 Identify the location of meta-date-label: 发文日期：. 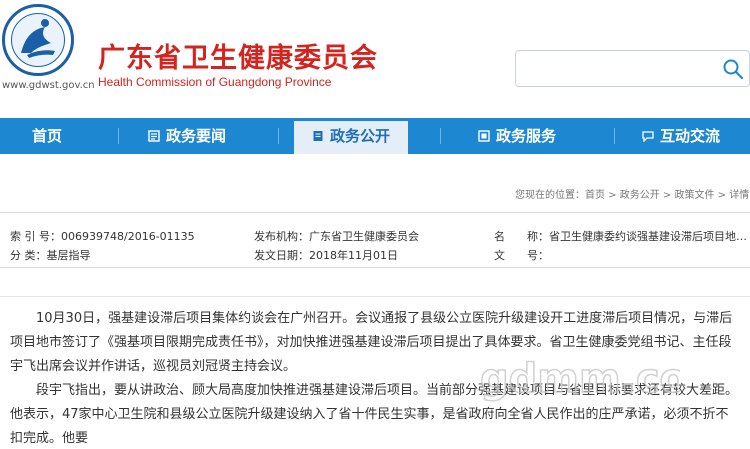
(281, 255).